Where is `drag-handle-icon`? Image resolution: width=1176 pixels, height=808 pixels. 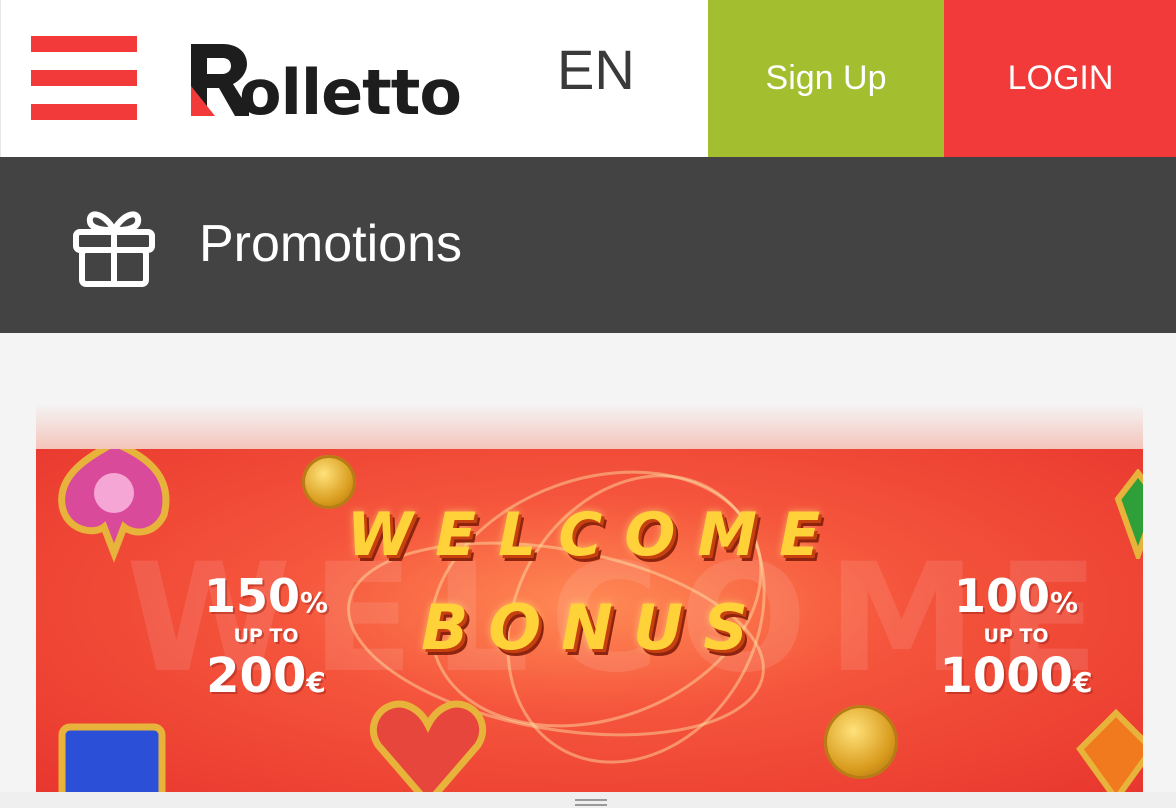
drag-handle-icon is located at coordinates (591, 803).